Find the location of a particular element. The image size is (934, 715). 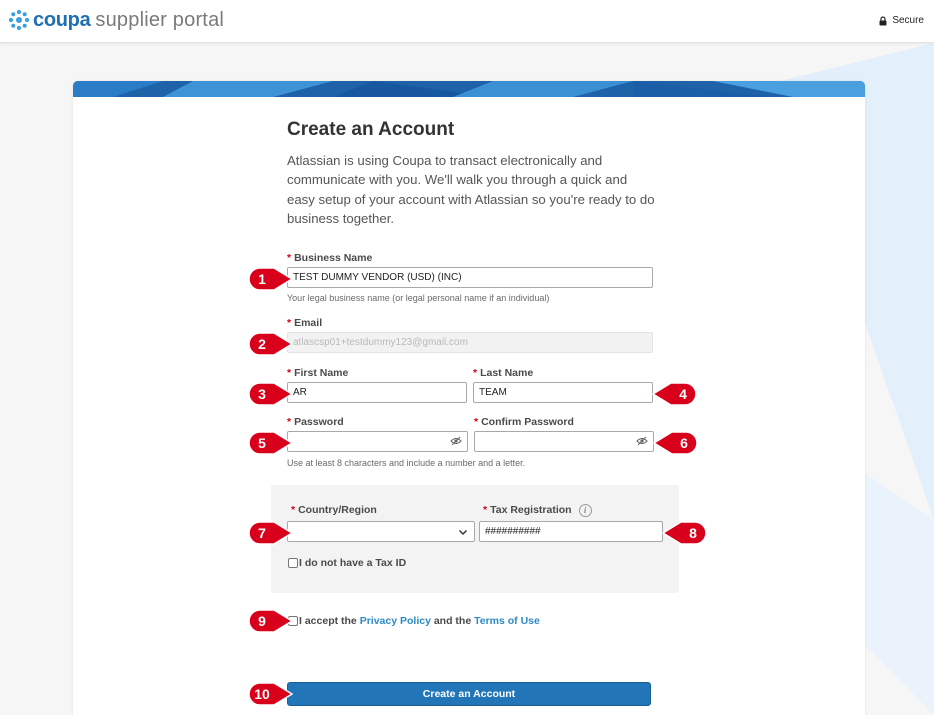

callout-marker-9: 9 is located at coordinates (270, 621).